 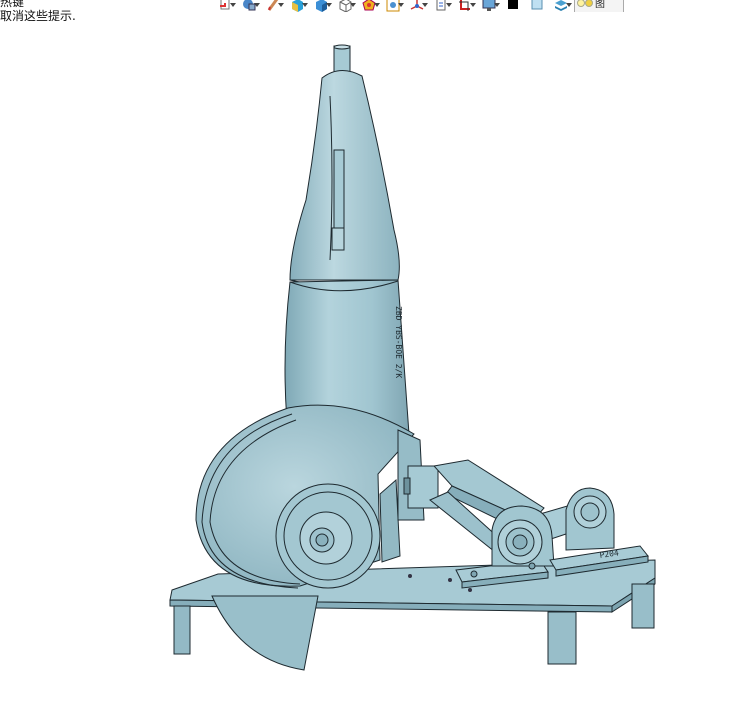 I want to click on light-panel-icon, so click(x=537, y=6).